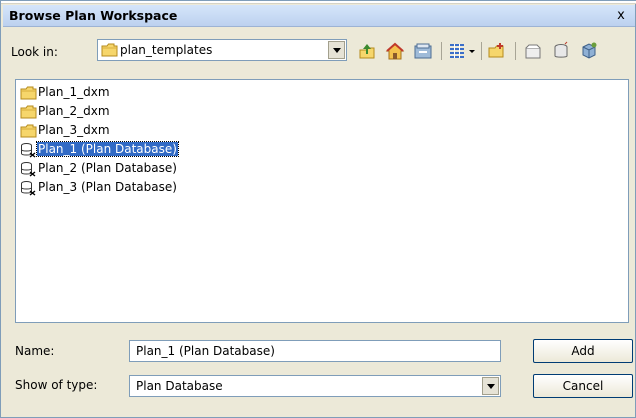 This screenshot has width=636, height=418. What do you see at coordinates (107, 149) in the screenshot?
I see `list-item-label: Plan_1 (Plan Database)` at bounding box center [107, 149].